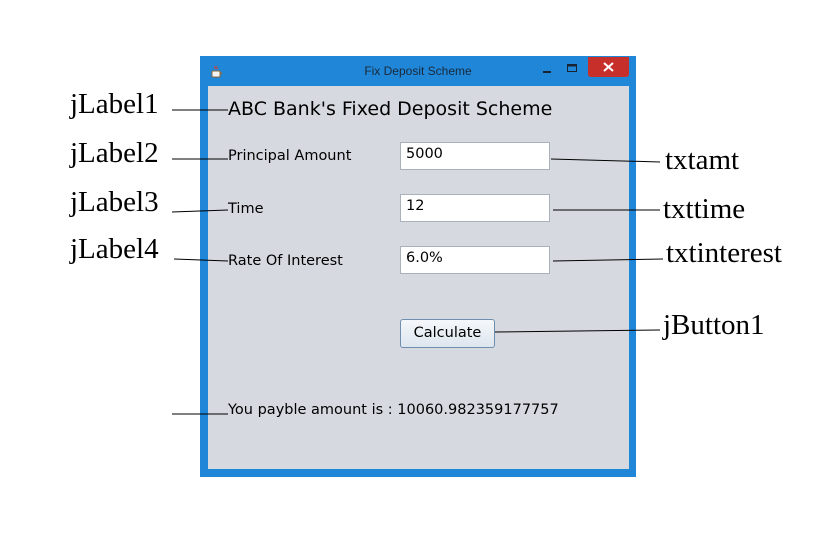 This screenshot has width=840, height=535. Describe the element at coordinates (608, 260) in the screenshot. I see `annotation-line-txtinterest` at that location.